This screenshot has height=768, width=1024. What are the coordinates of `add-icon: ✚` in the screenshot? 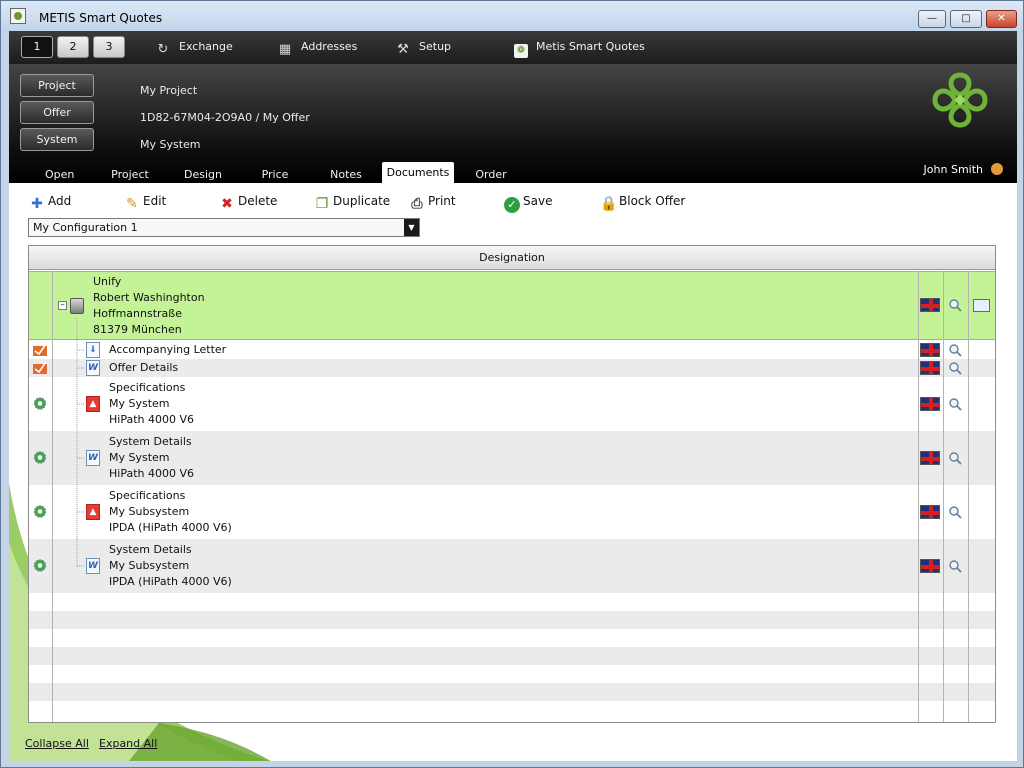 It's located at (37, 204).